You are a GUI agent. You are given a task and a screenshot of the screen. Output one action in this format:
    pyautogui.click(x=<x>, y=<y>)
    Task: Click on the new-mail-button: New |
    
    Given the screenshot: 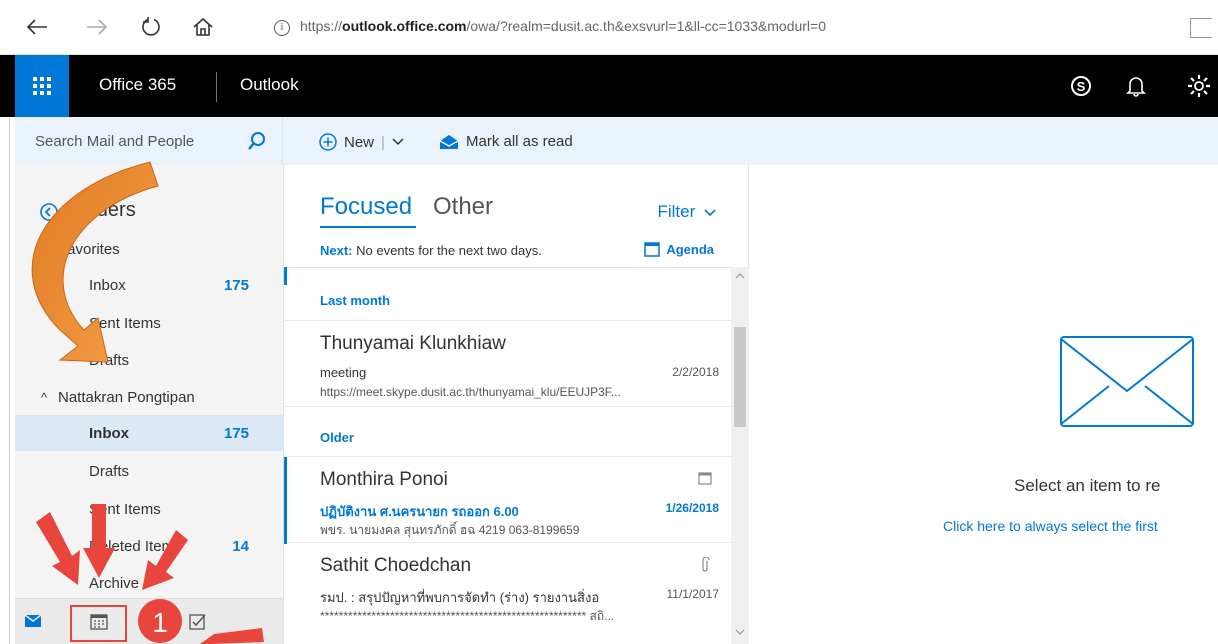 What is the action you would take?
    pyautogui.click(x=361, y=142)
    